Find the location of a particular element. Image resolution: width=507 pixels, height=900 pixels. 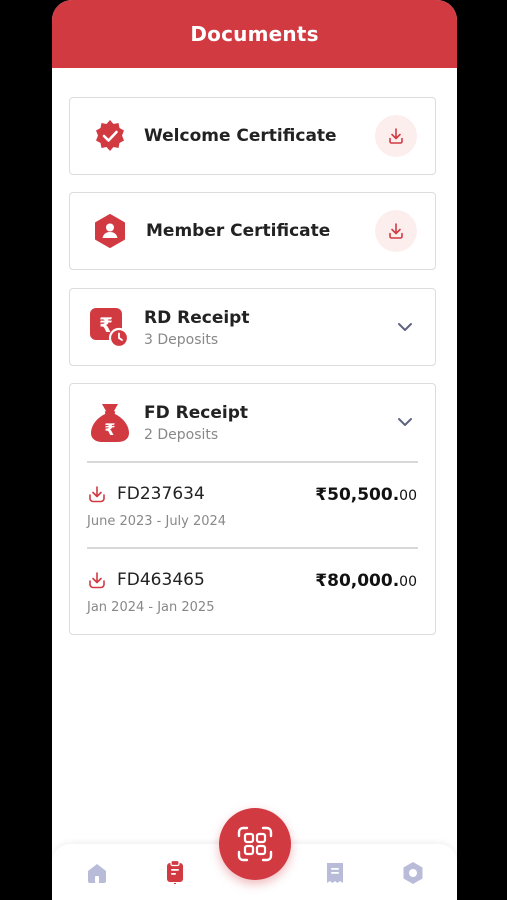

amount-main: ₹80,000. is located at coordinates (357, 581).